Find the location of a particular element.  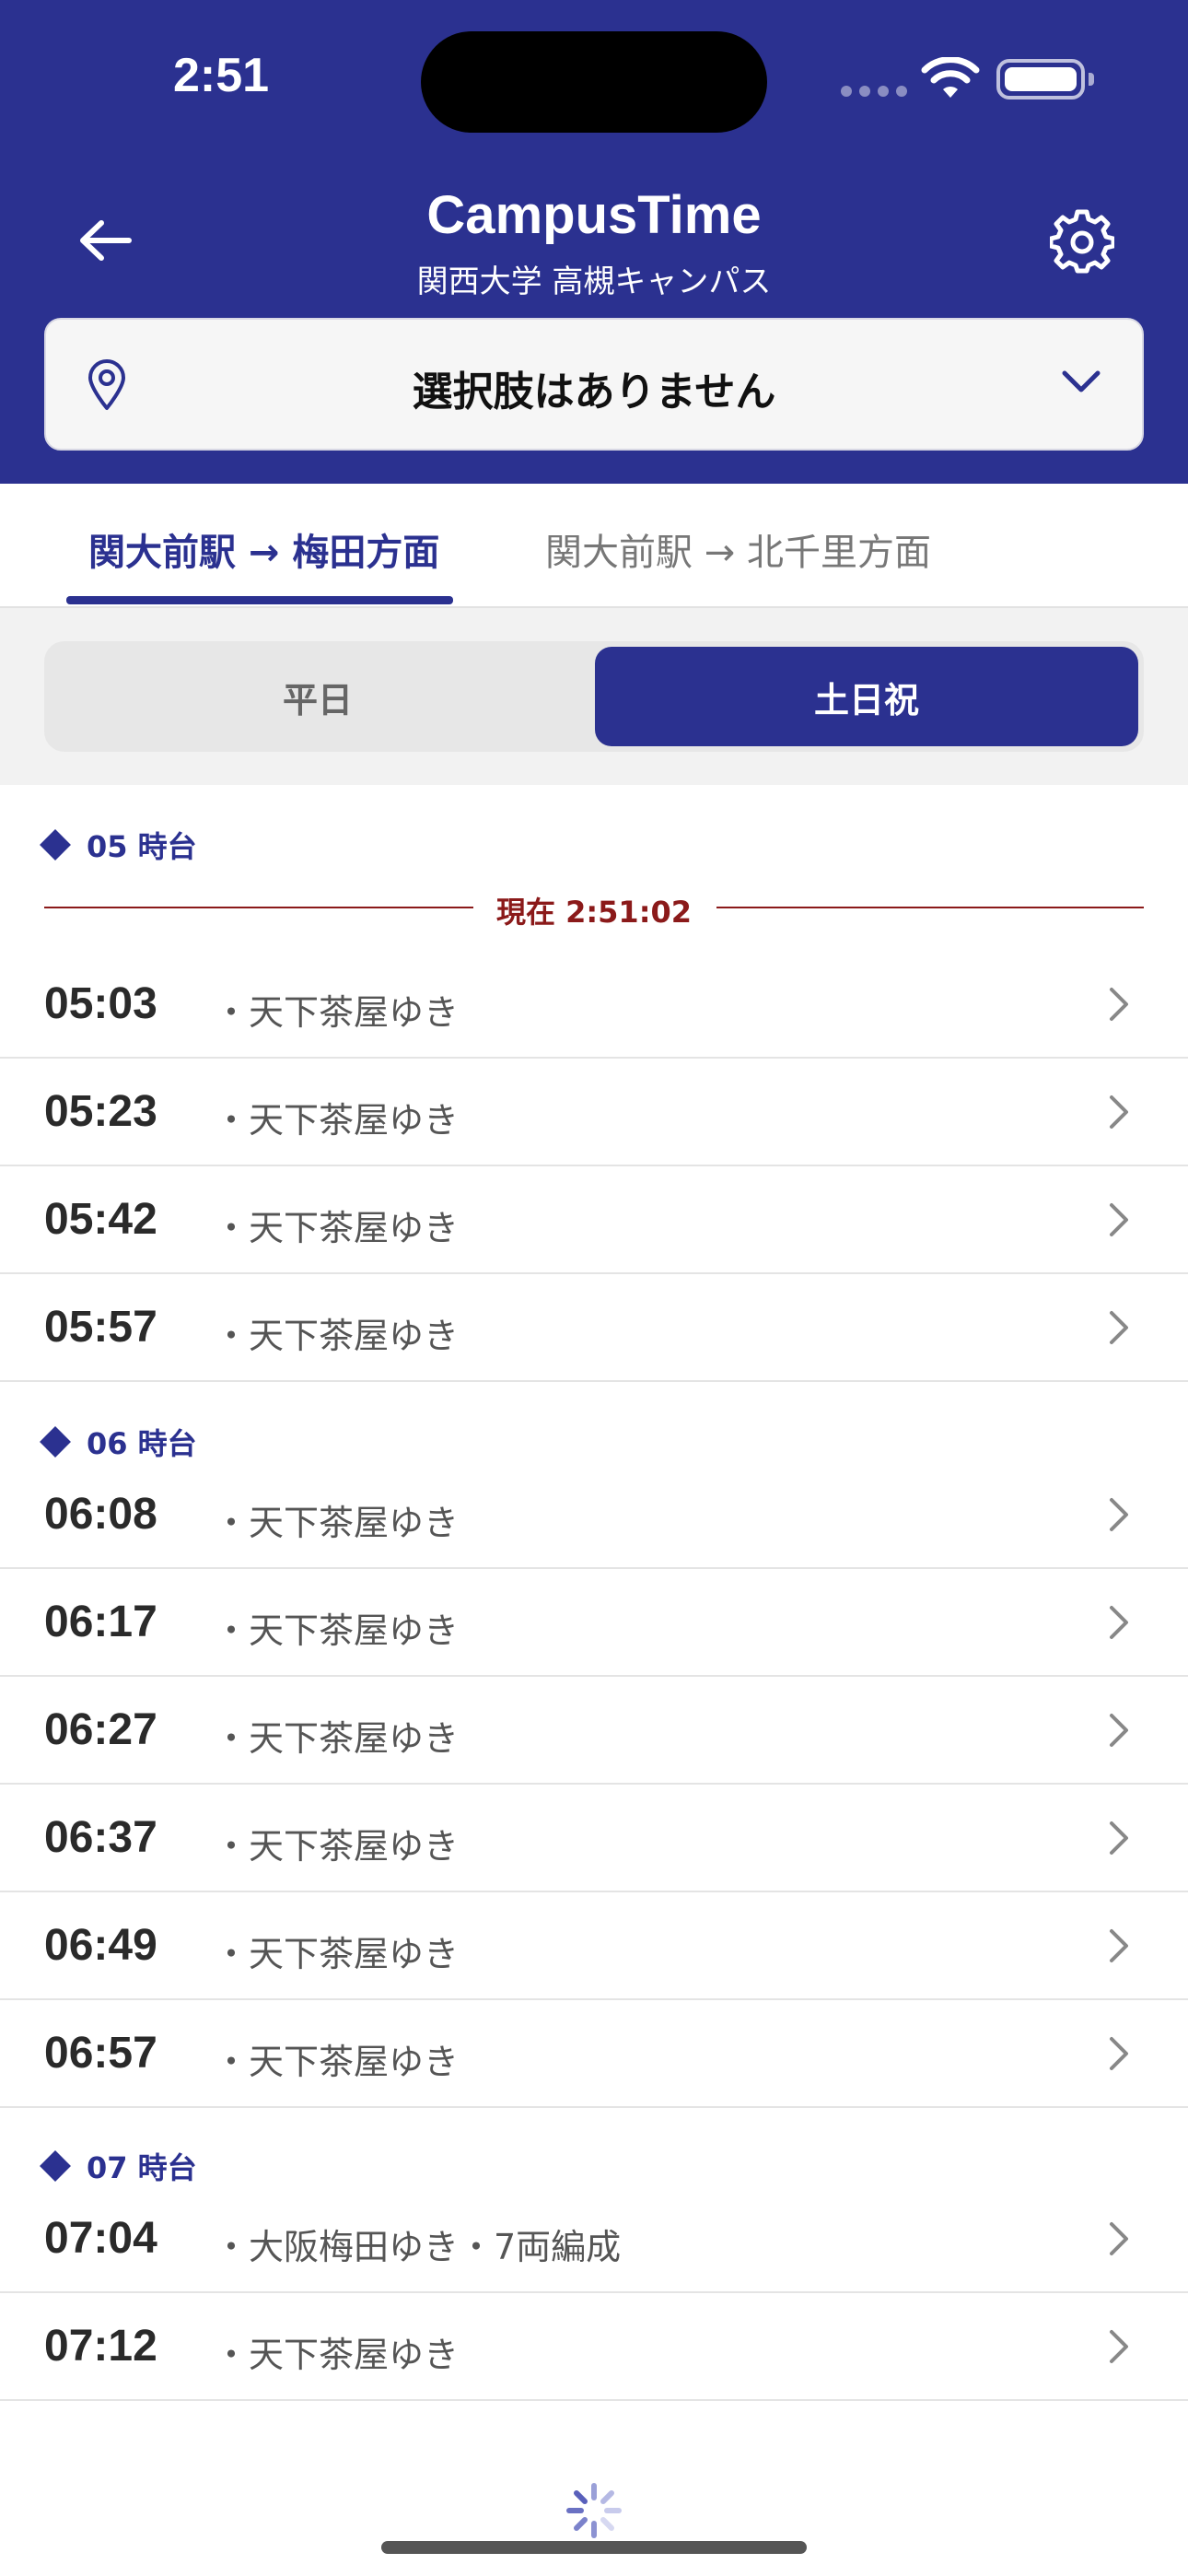

departure-time: 05:03 is located at coordinates (100, 1004).